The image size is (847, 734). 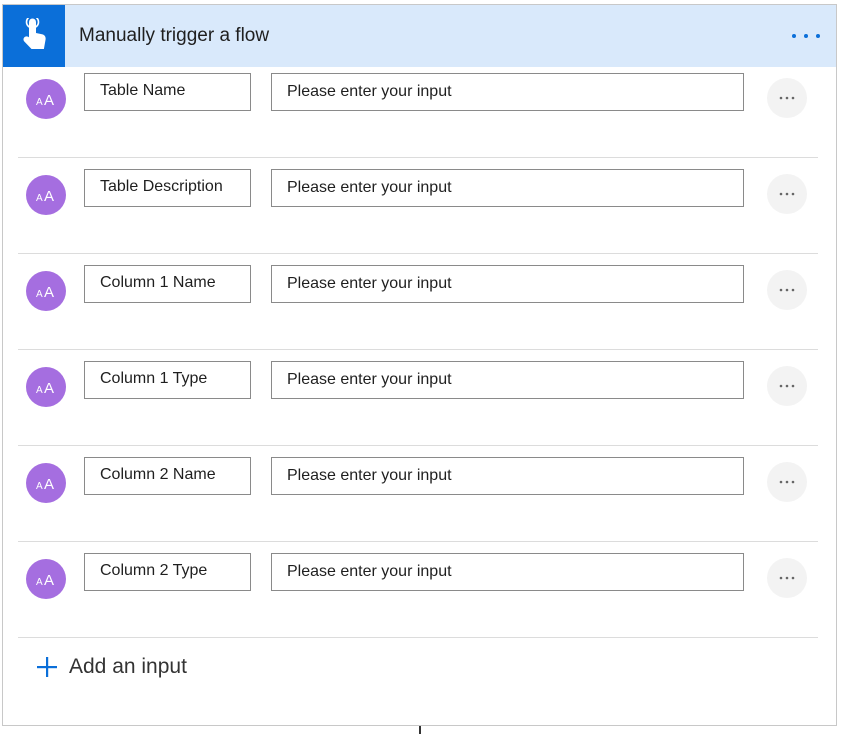 What do you see at coordinates (419, 36) in the screenshot?
I see `trigger-header: Manually trigger a flow` at bounding box center [419, 36].